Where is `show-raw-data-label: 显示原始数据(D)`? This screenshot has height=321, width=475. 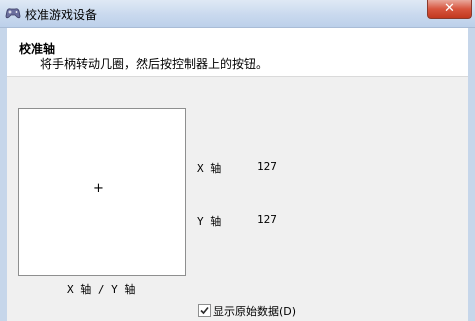 show-raw-data-label: 显示原始数据(D) is located at coordinates (255, 311).